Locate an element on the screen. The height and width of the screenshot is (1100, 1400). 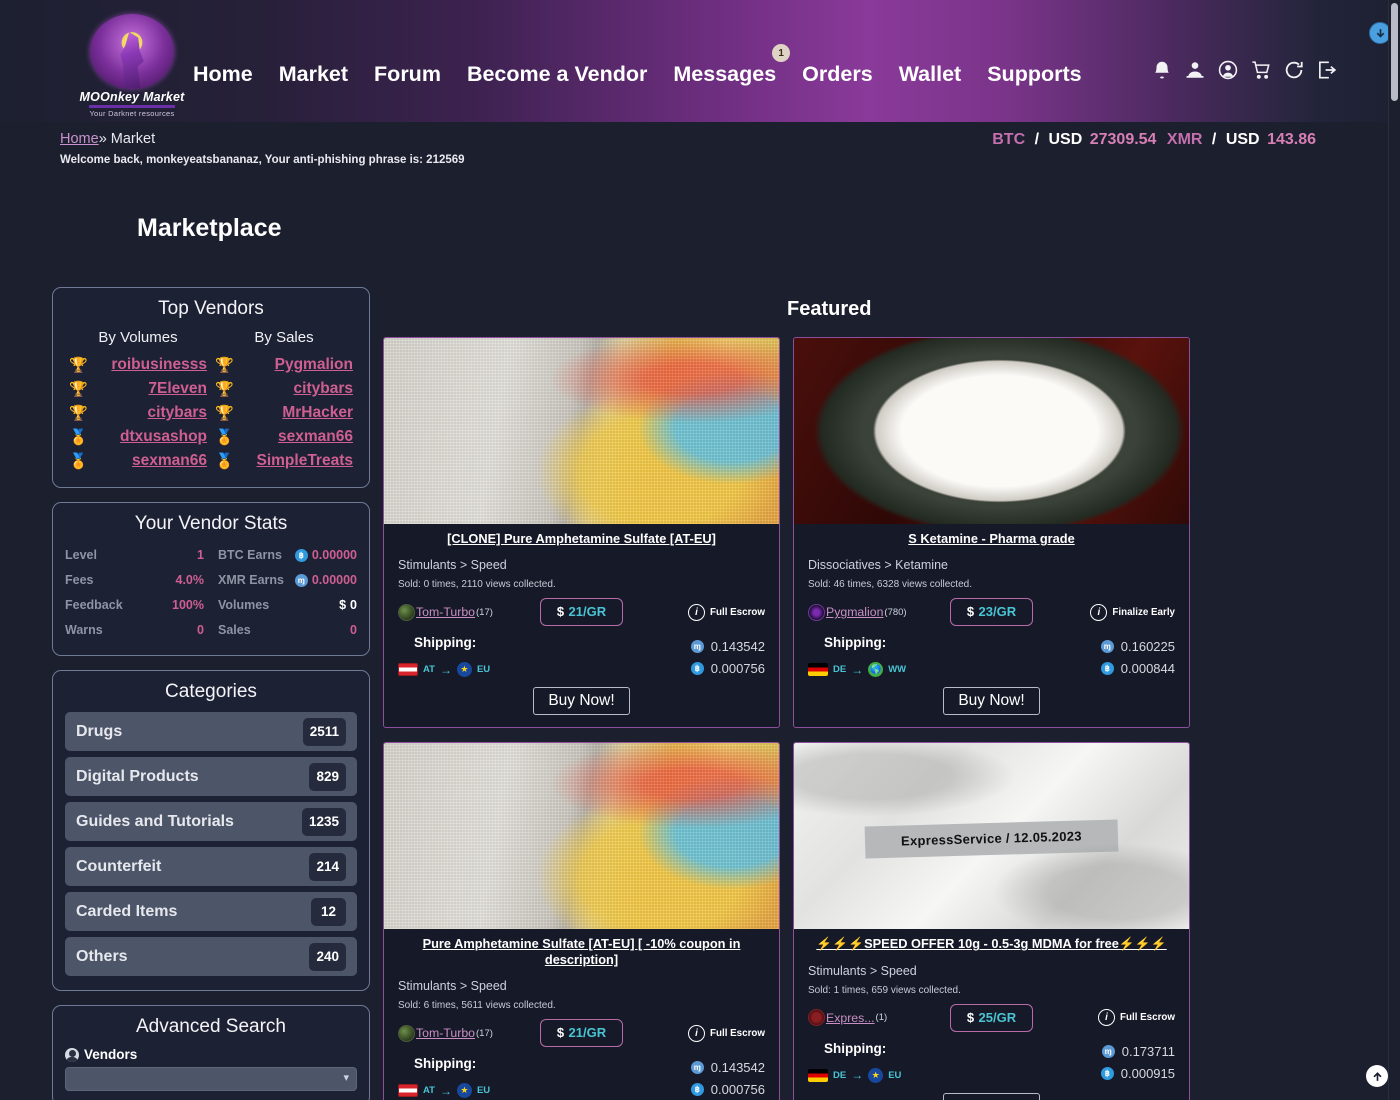
category-label: Digital Products is located at coordinates (137, 776).